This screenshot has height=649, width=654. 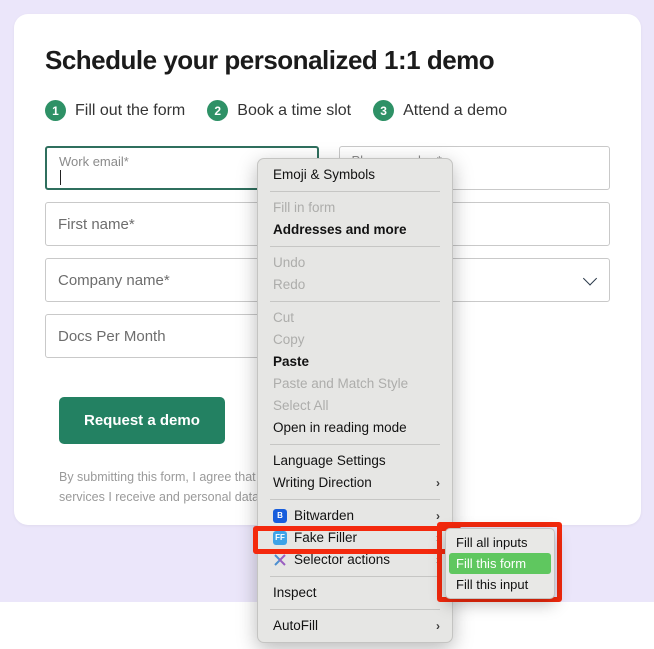 What do you see at coordinates (355, 318) in the screenshot?
I see `menu-item-cut: Cut` at bounding box center [355, 318].